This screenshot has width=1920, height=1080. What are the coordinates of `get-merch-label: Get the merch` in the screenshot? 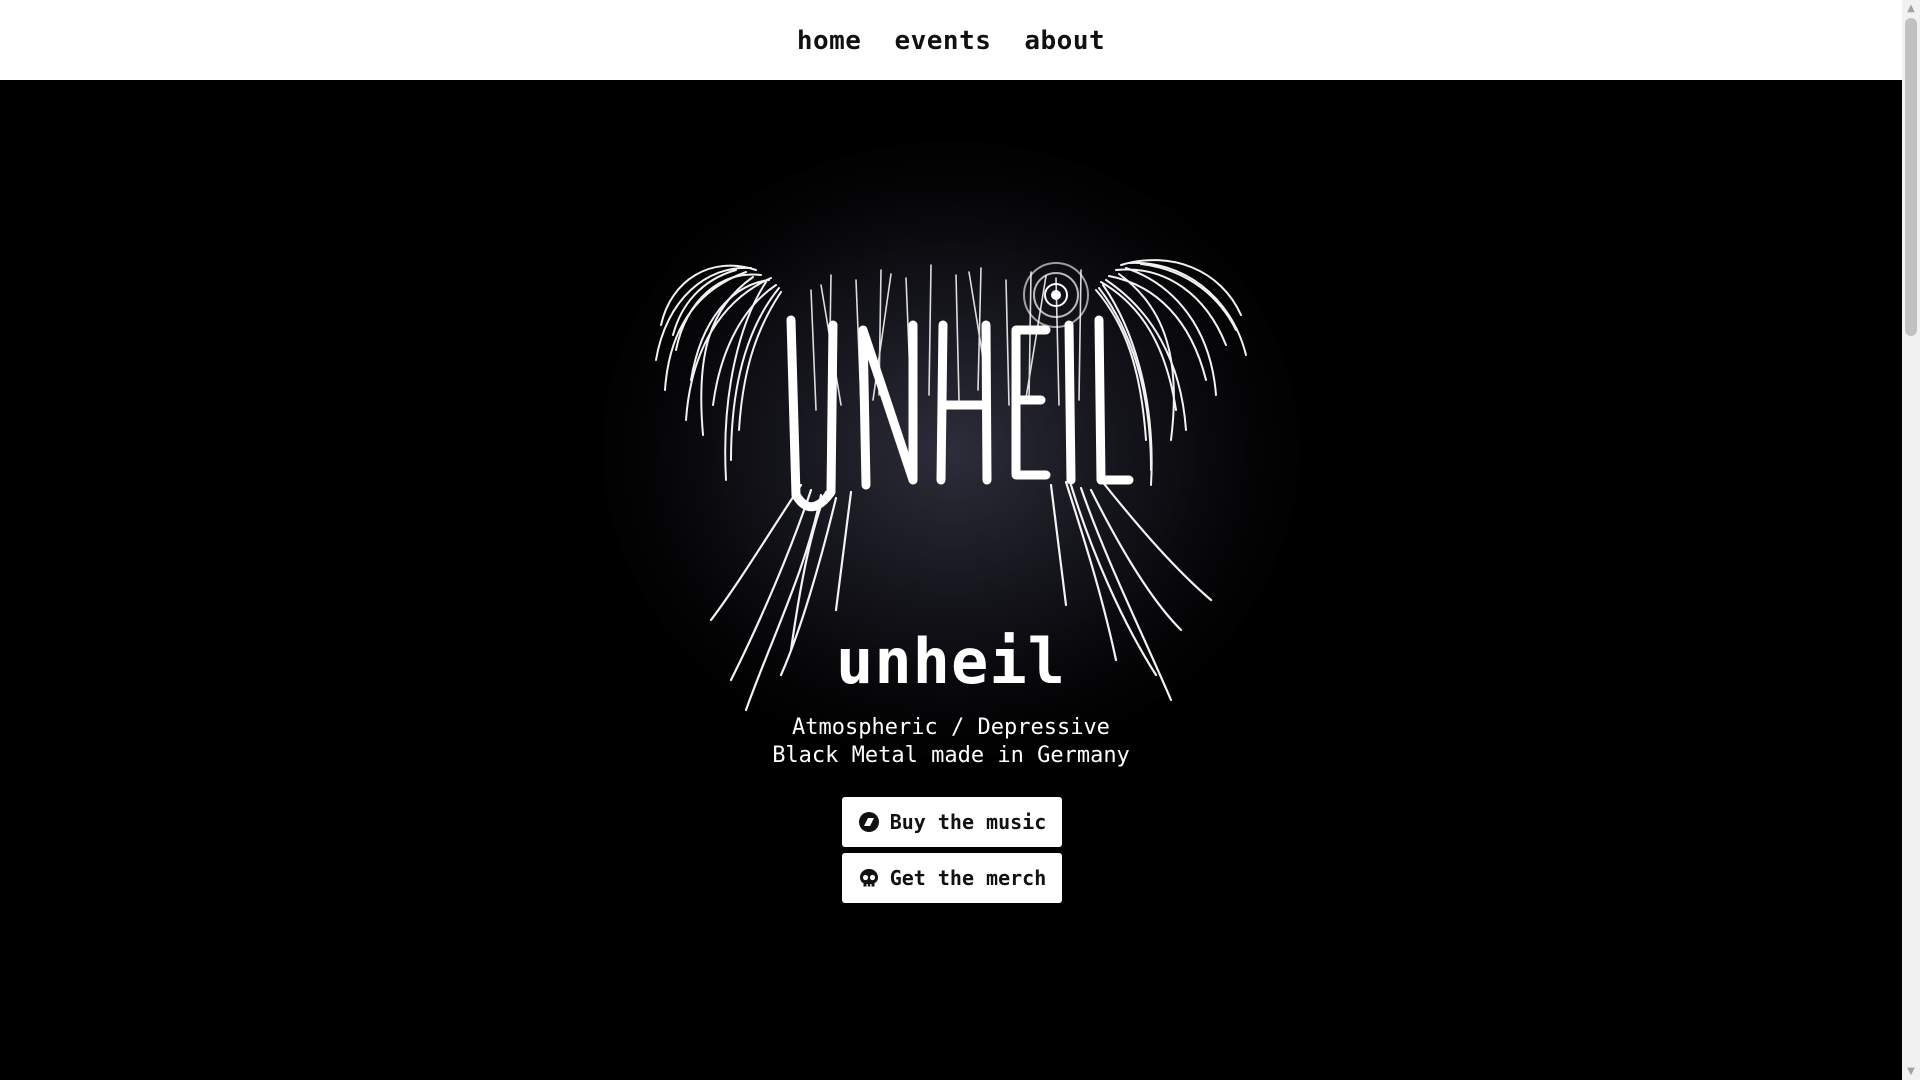 It's located at (968, 878).